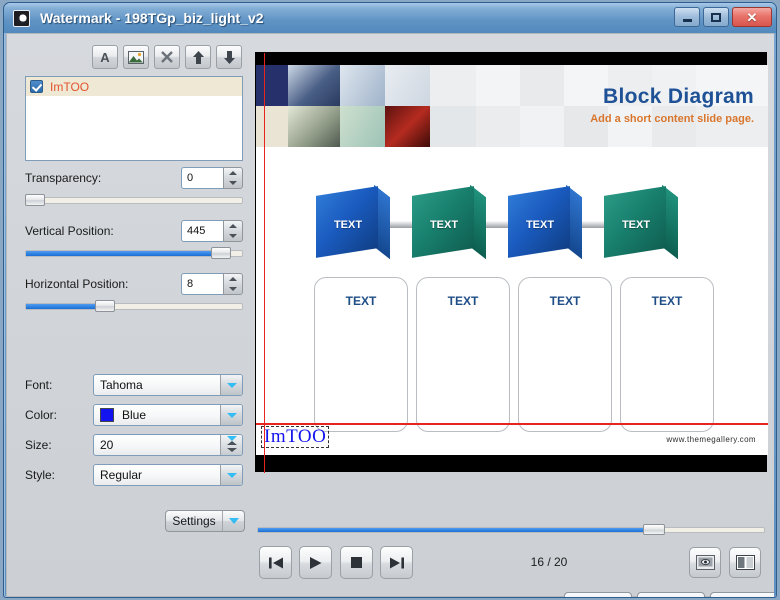  Describe the element at coordinates (221, 253) in the screenshot. I see `vertical-position-slider-thumb` at that location.